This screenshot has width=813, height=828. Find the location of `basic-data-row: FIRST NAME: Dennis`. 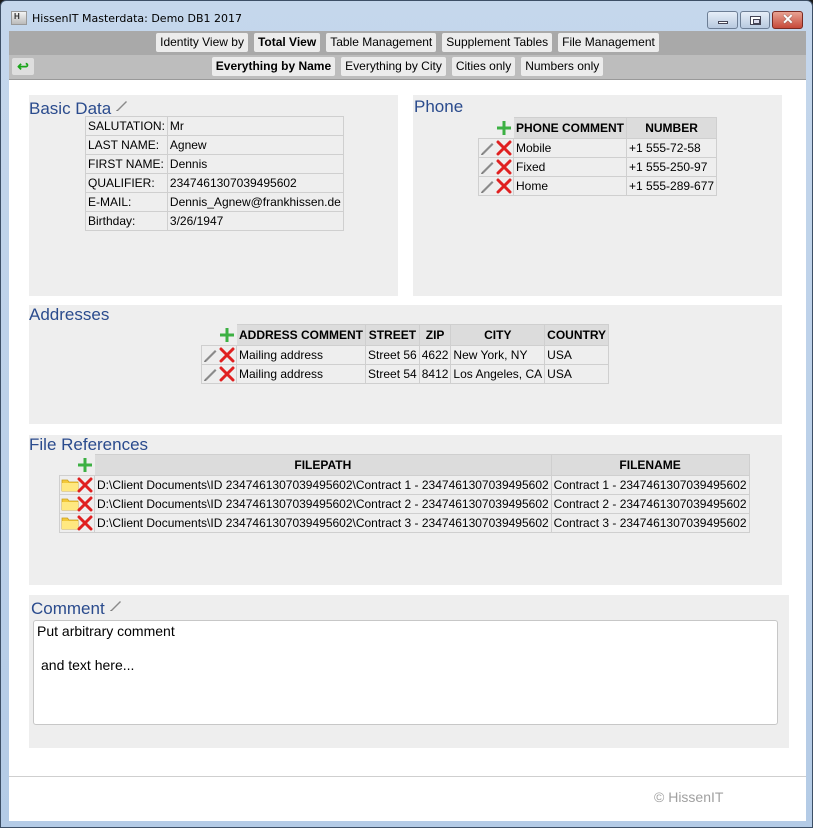

basic-data-row: FIRST NAME: Dennis is located at coordinates (214, 164).